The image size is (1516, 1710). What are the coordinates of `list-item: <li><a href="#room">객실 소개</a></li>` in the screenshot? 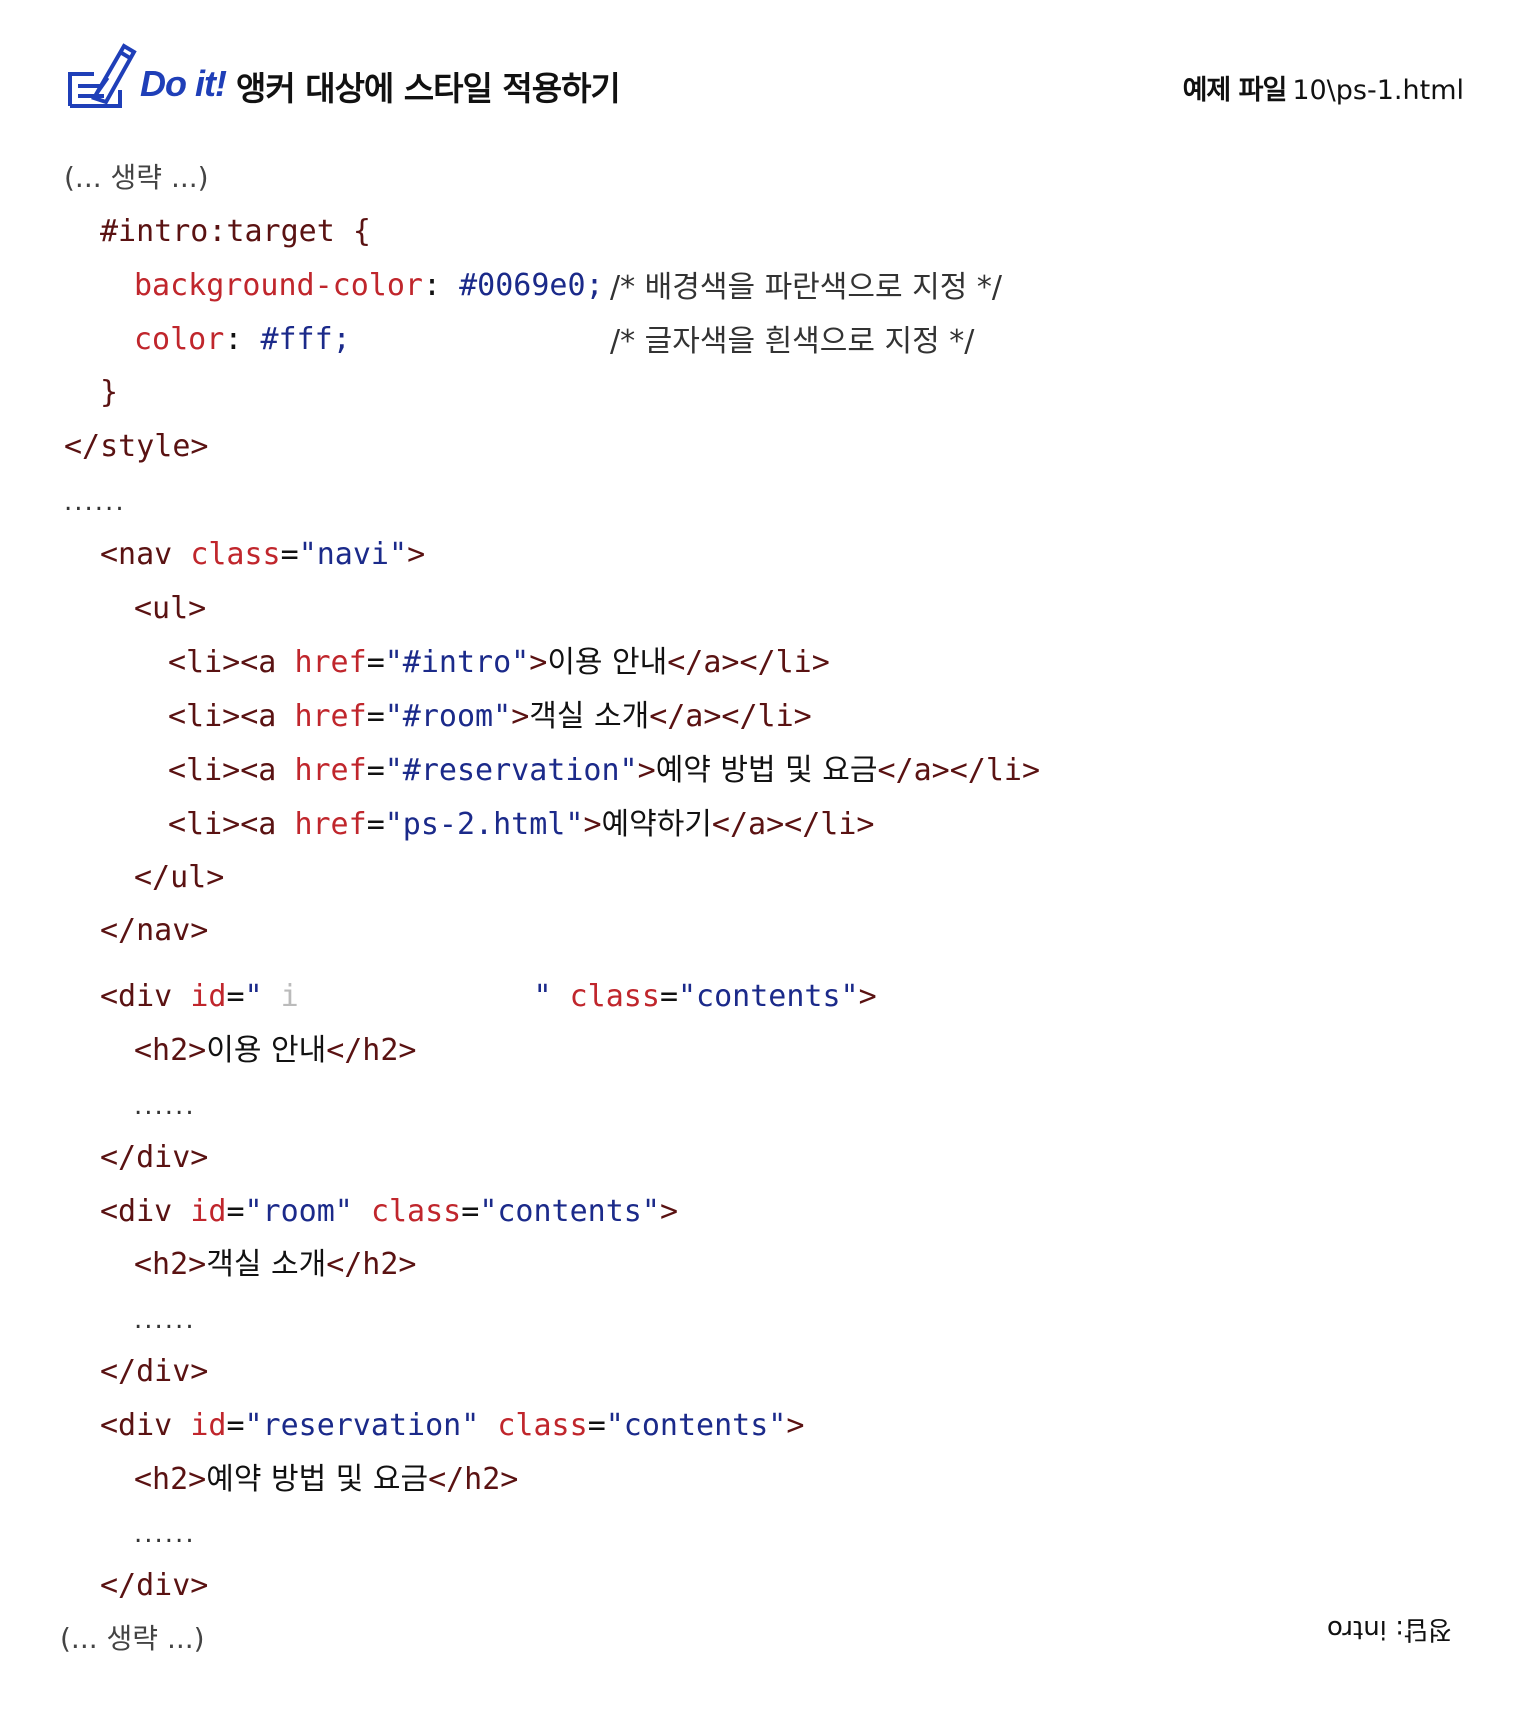 It's located at (490, 716).